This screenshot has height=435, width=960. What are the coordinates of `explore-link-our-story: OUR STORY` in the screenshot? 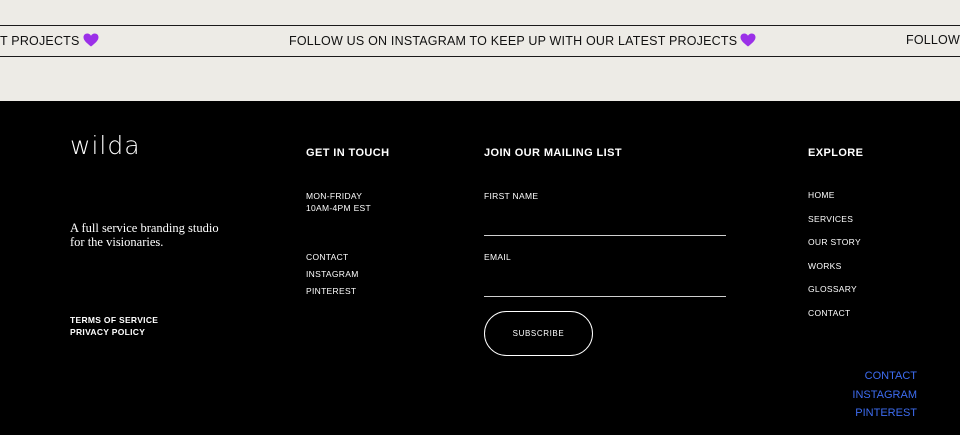 It's located at (834, 243).